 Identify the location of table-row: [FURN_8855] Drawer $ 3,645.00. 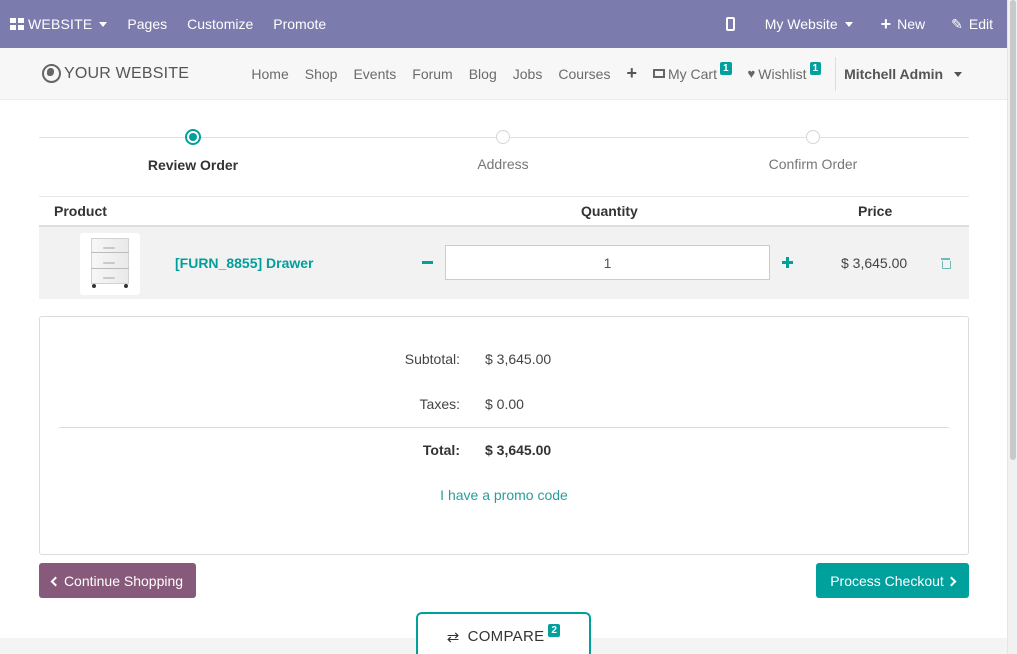
(504, 263).